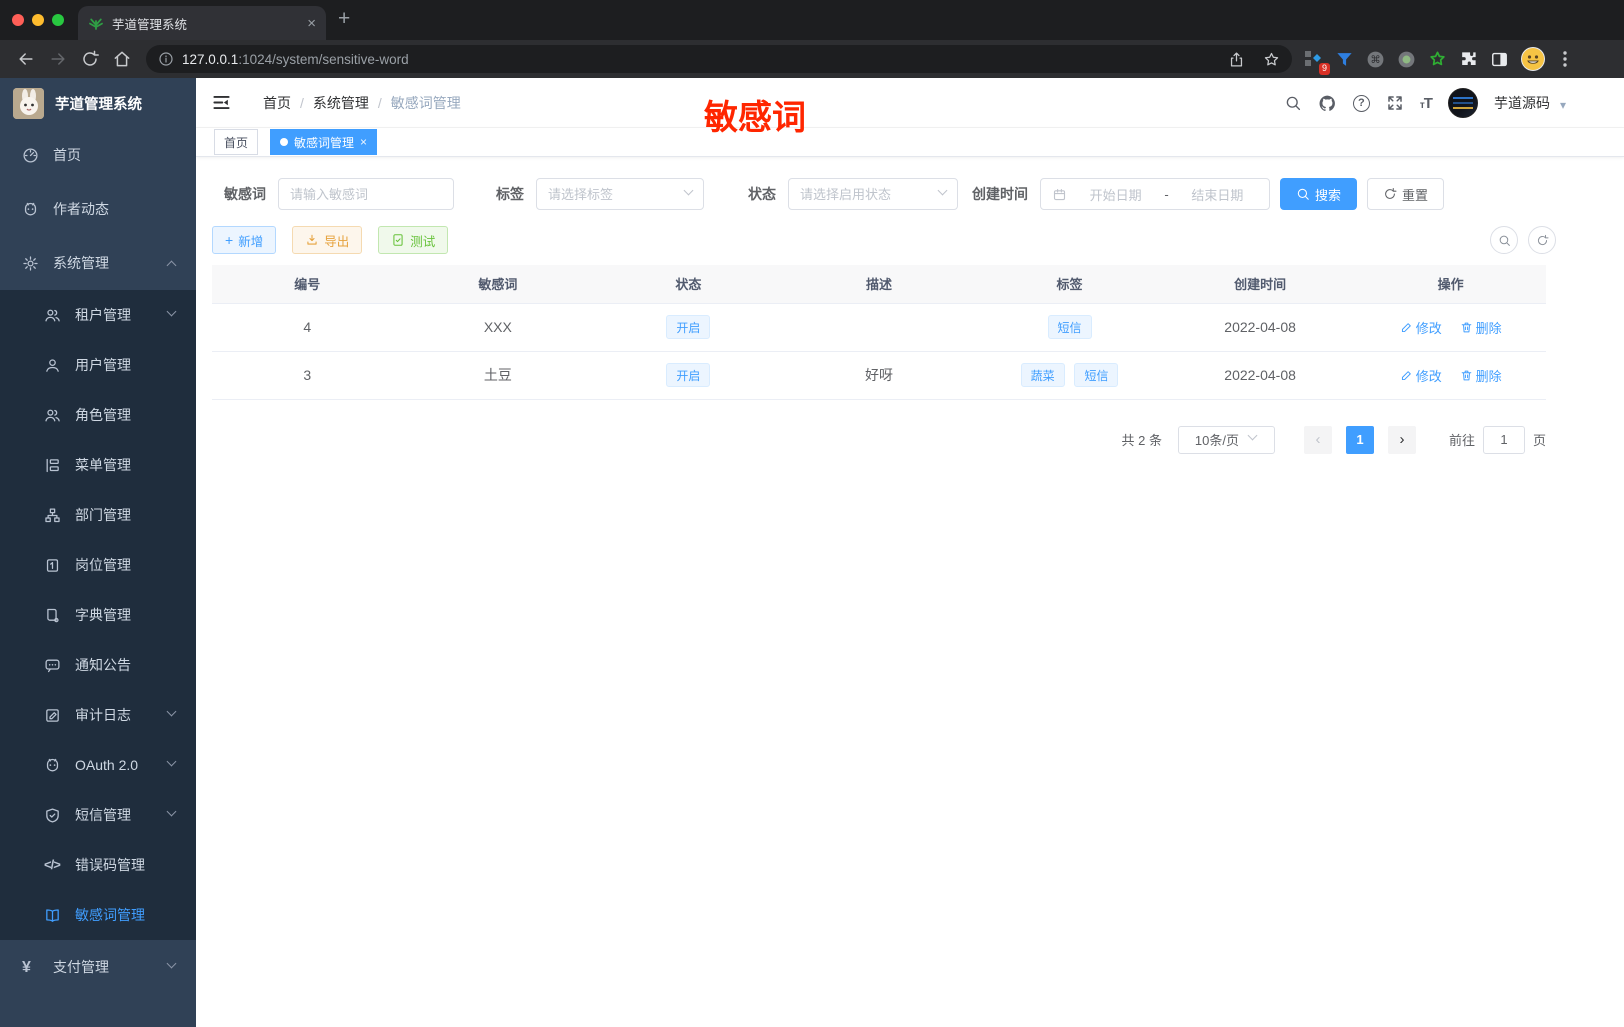  What do you see at coordinates (98, 565) in the screenshot?
I see `sidebar-item-post: 岗位管理` at bounding box center [98, 565].